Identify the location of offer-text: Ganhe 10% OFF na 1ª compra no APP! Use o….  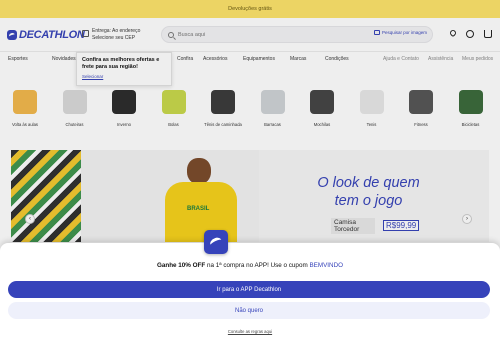
(250, 265).